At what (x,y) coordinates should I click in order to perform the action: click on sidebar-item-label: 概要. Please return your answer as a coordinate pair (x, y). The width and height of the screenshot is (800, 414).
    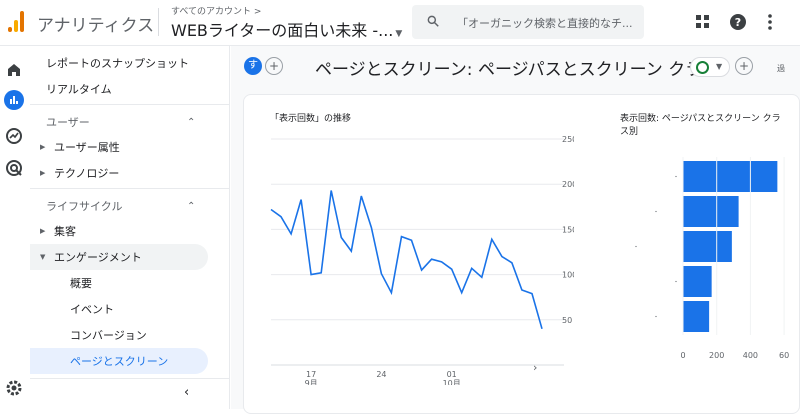
    Looking at the image, I should click on (81, 283).